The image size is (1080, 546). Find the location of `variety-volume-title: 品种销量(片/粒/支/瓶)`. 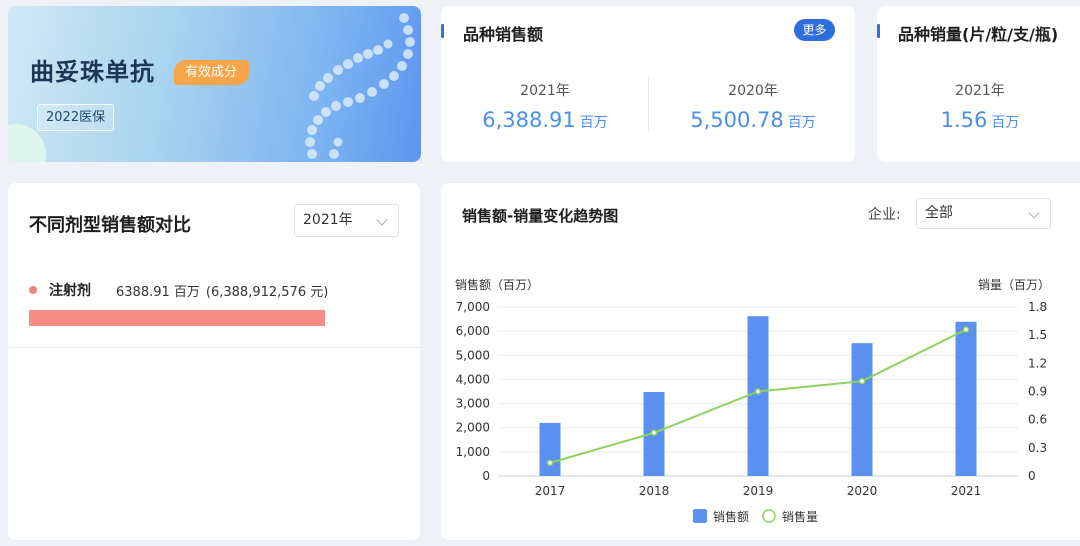

variety-volume-title: 品种销量(片/粒/支/瓶) is located at coordinates (978, 34).